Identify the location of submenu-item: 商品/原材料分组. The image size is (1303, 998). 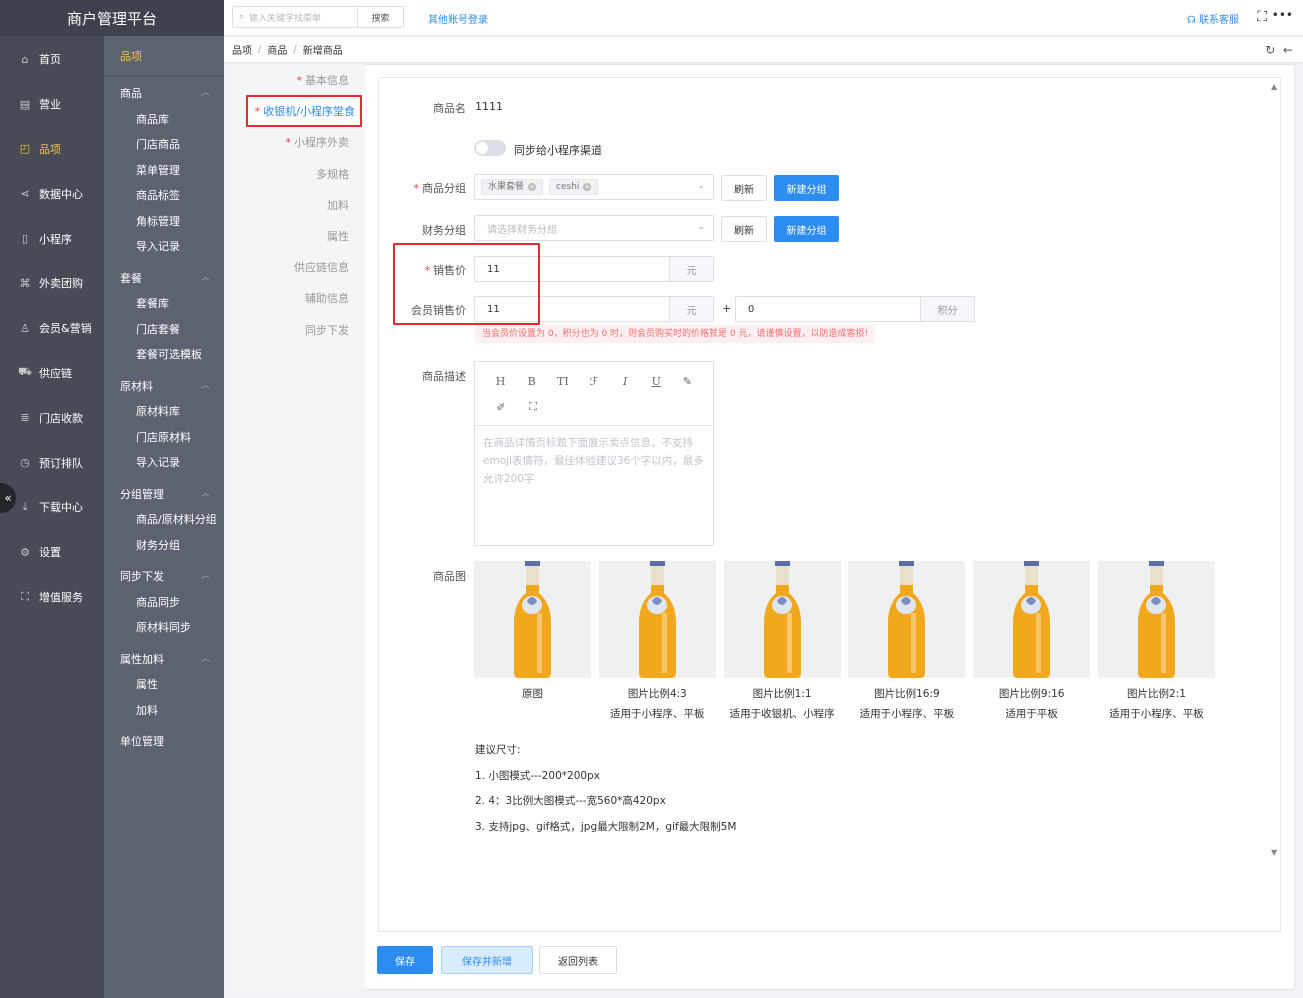
(164, 520).